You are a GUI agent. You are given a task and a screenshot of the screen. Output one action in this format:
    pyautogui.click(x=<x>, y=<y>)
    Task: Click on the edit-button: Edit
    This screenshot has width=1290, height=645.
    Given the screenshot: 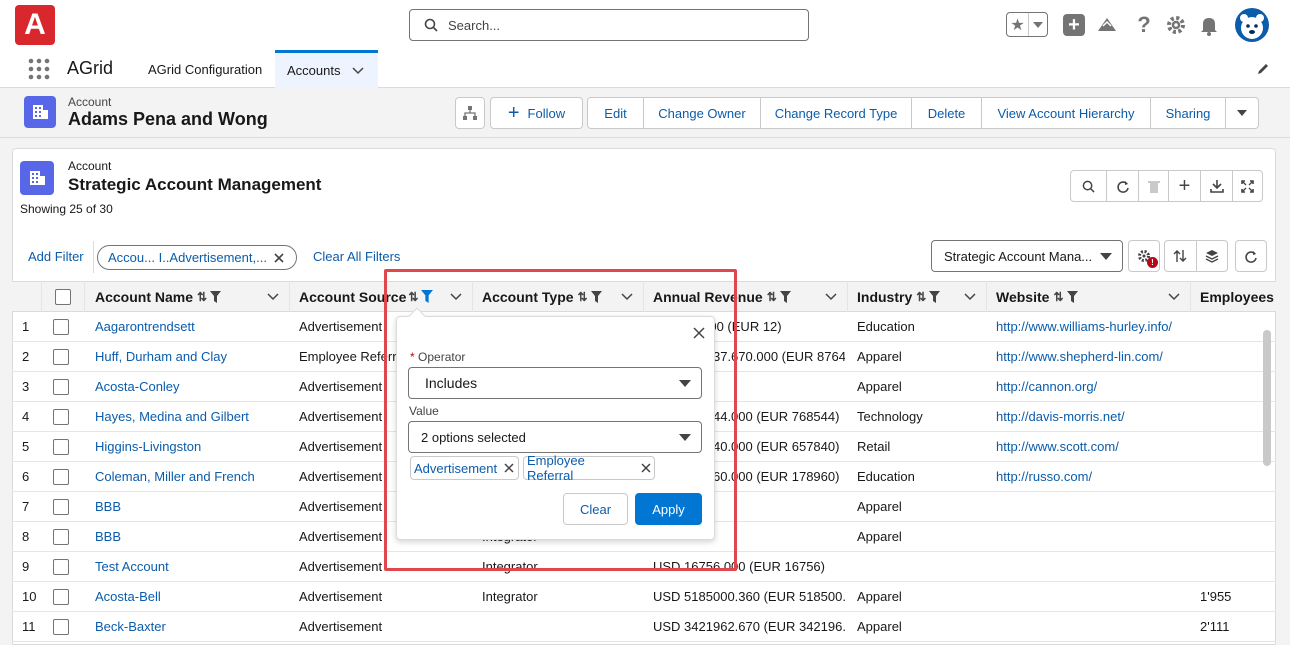 What is the action you would take?
    pyautogui.click(x=616, y=113)
    